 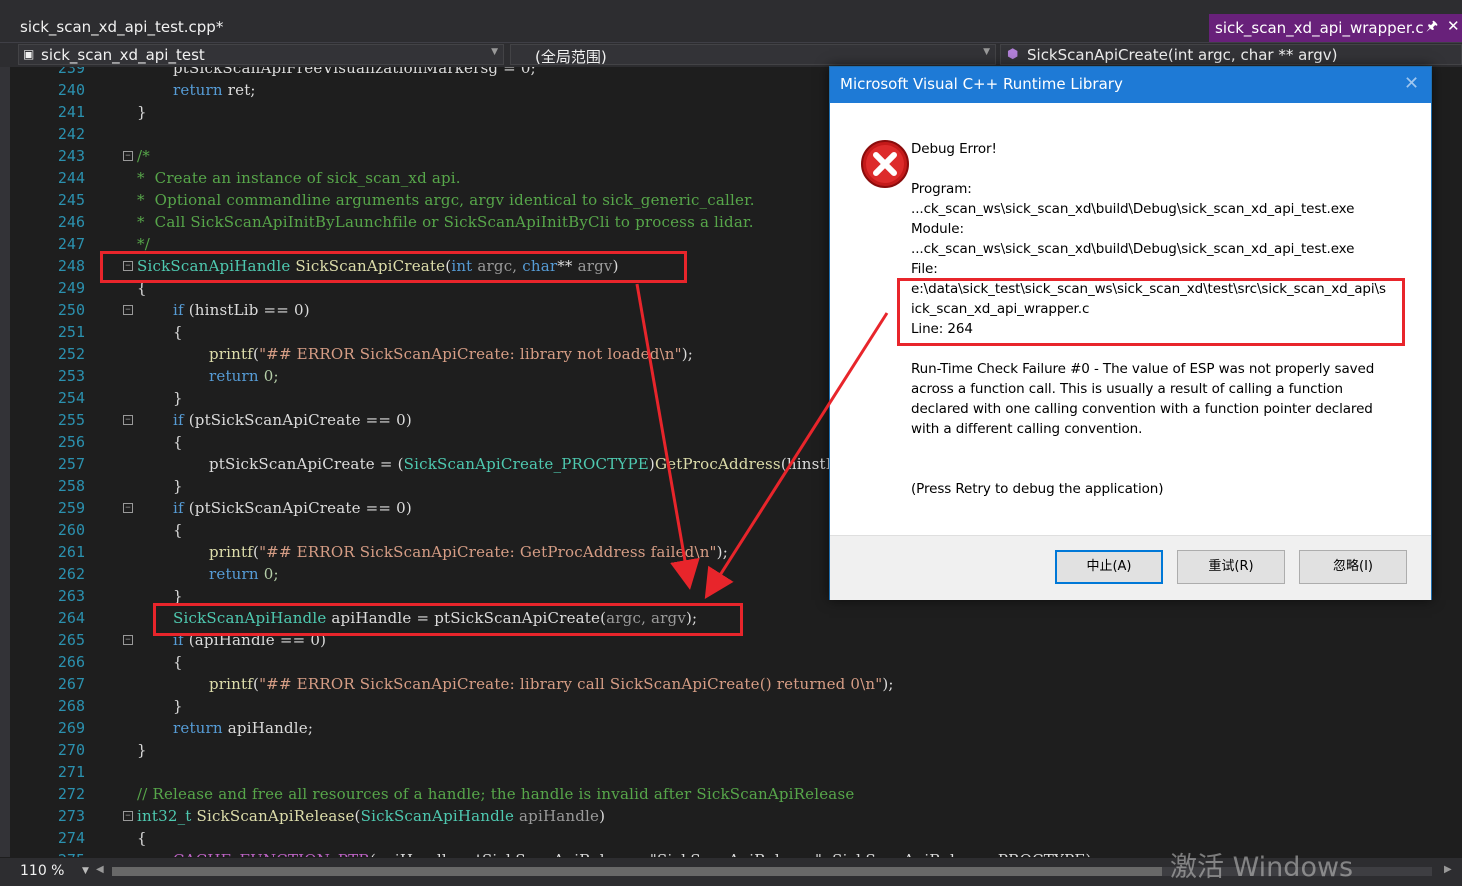 I want to click on scroll-right-icon: ▶, so click(x=1448, y=869).